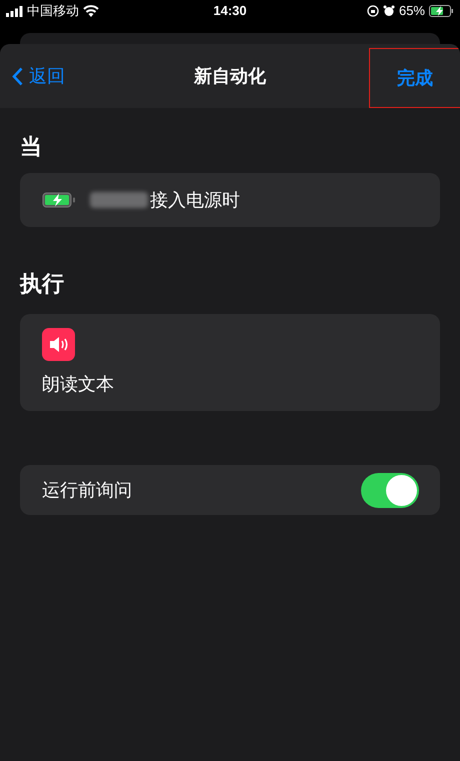  What do you see at coordinates (87, 490) in the screenshot?
I see `setting-label: 运行前询问` at bounding box center [87, 490].